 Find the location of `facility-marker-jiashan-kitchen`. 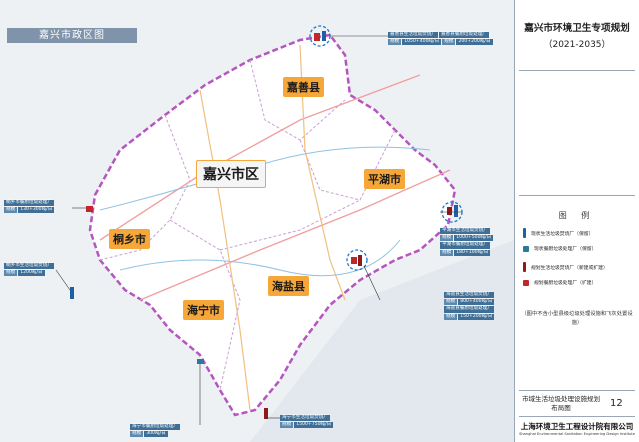

facility-marker-jiashan-kitchen is located at coordinates (317, 37).